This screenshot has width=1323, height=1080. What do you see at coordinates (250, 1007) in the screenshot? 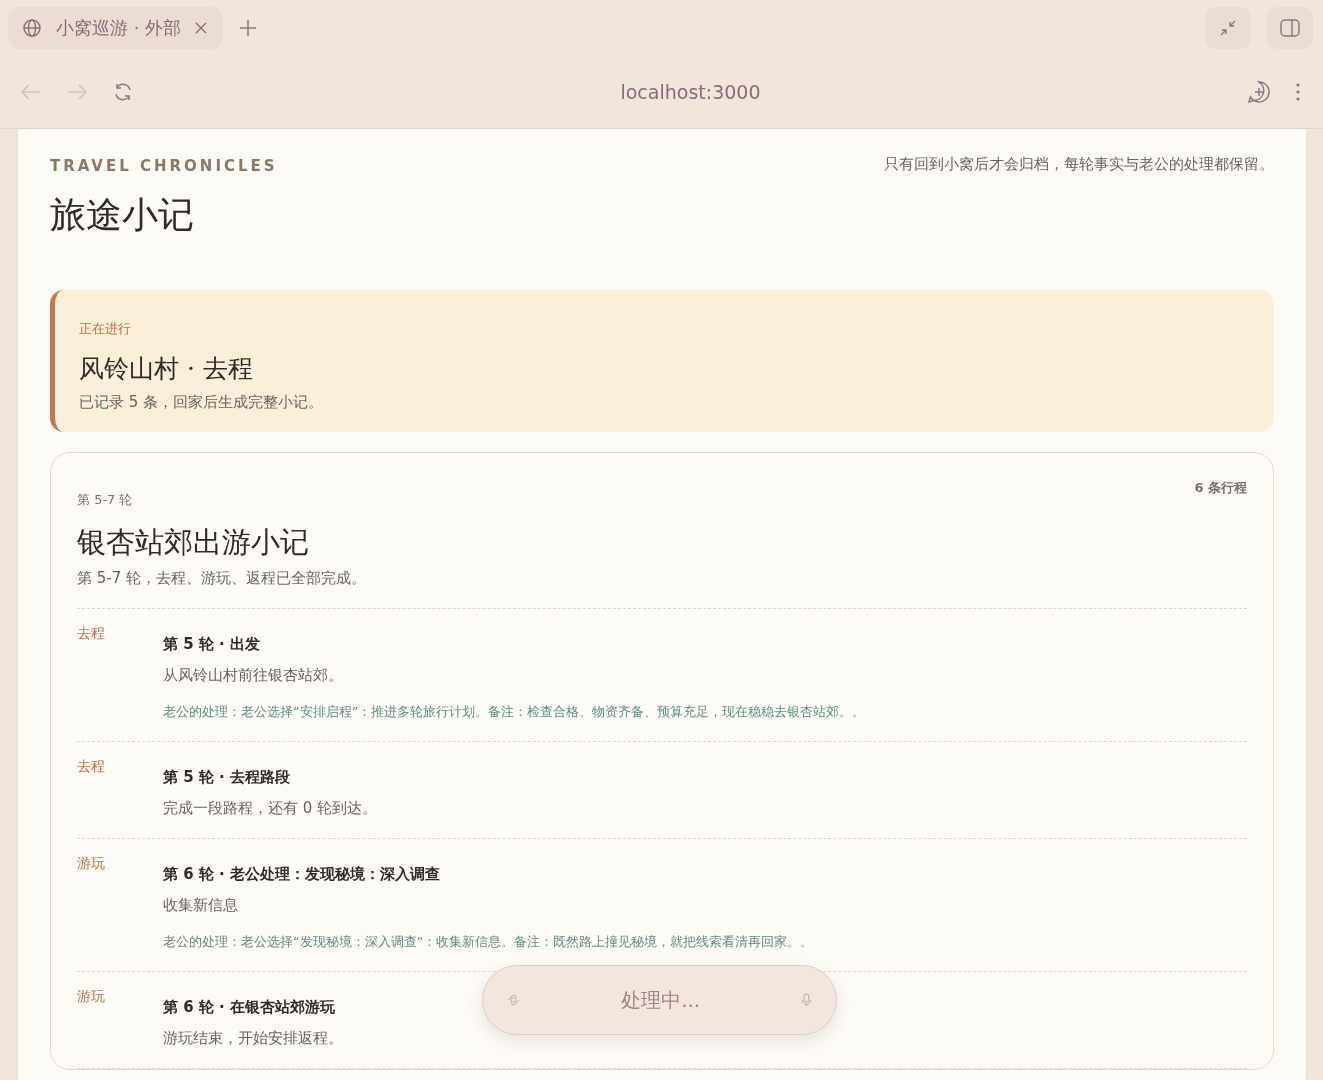
I see `entry-title: 第 6 轮 · 在银杏站郊游玩` at bounding box center [250, 1007].